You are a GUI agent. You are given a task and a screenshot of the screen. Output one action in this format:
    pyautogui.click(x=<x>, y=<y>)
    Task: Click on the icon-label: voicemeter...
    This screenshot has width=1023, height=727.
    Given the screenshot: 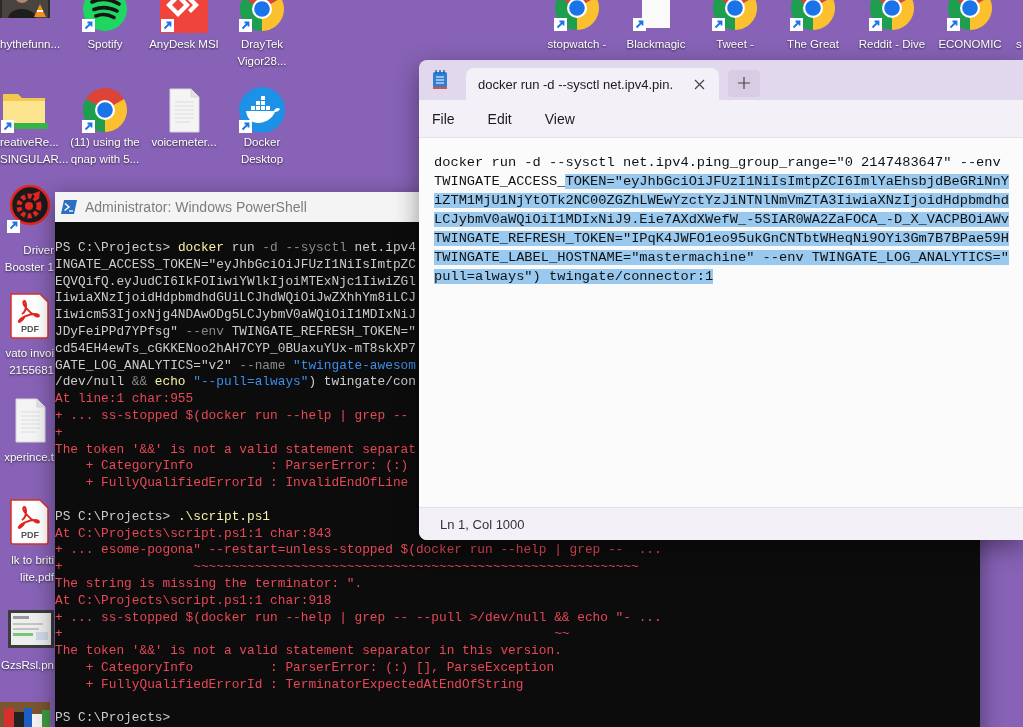 What is the action you would take?
    pyautogui.click(x=184, y=142)
    